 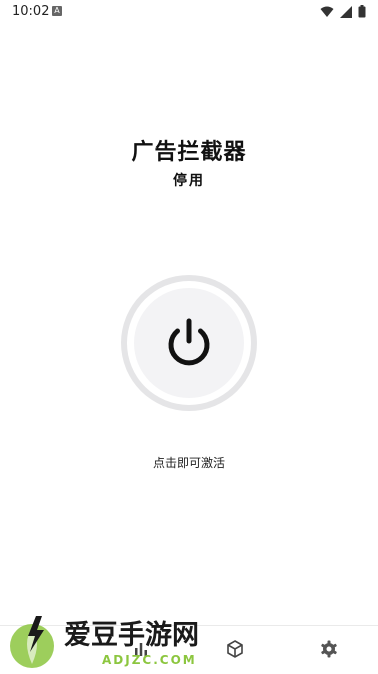 I want to click on settings-nav-button, so click(x=329, y=649).